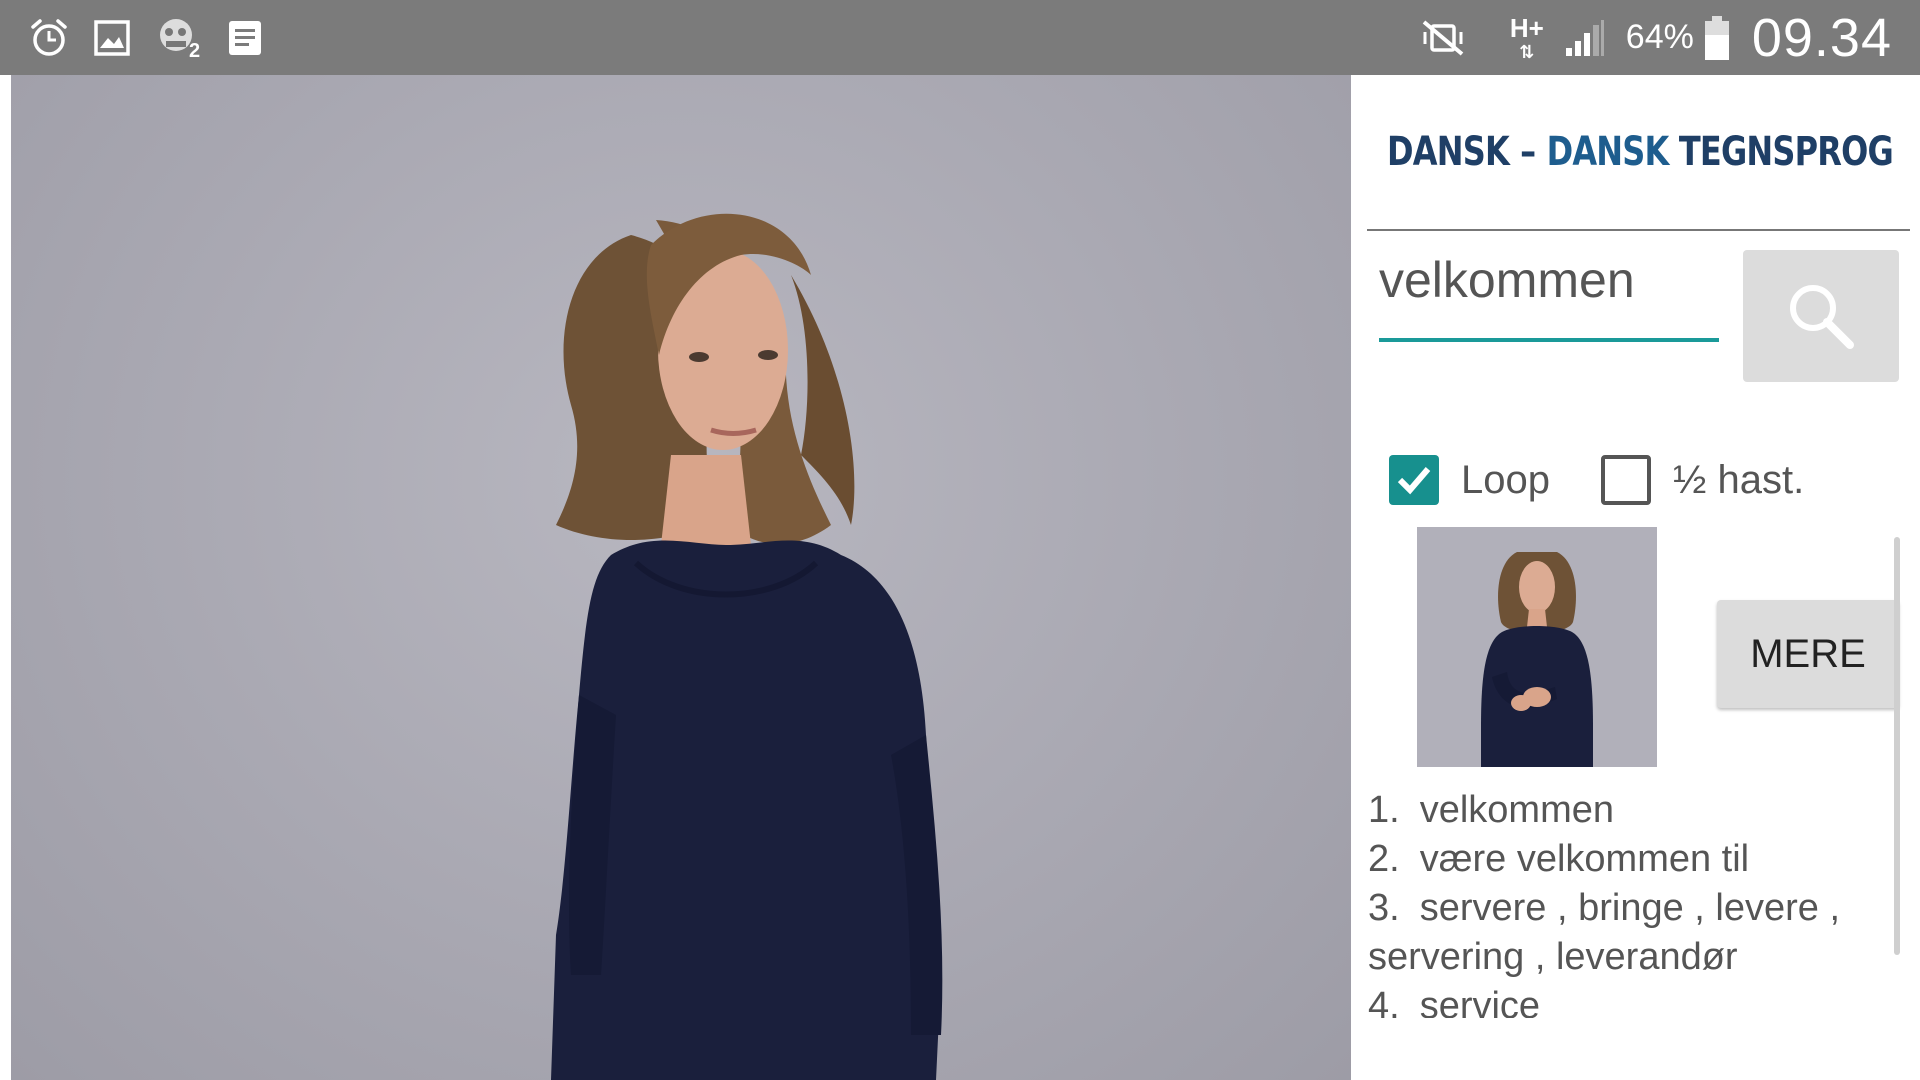  What do you see at coordinates (1526, 27) in the screenshot?
I see `network-type-label: H+` at bounding box center [1526, 27].